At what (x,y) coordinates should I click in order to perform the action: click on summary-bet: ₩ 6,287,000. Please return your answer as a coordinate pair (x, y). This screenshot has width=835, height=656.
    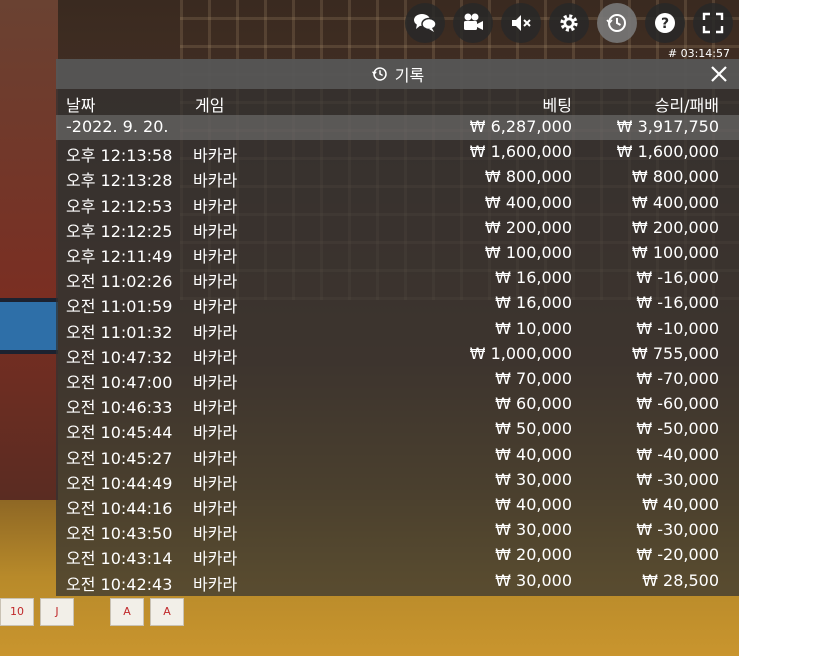
    Looking at the image, I should click on (520, 126).